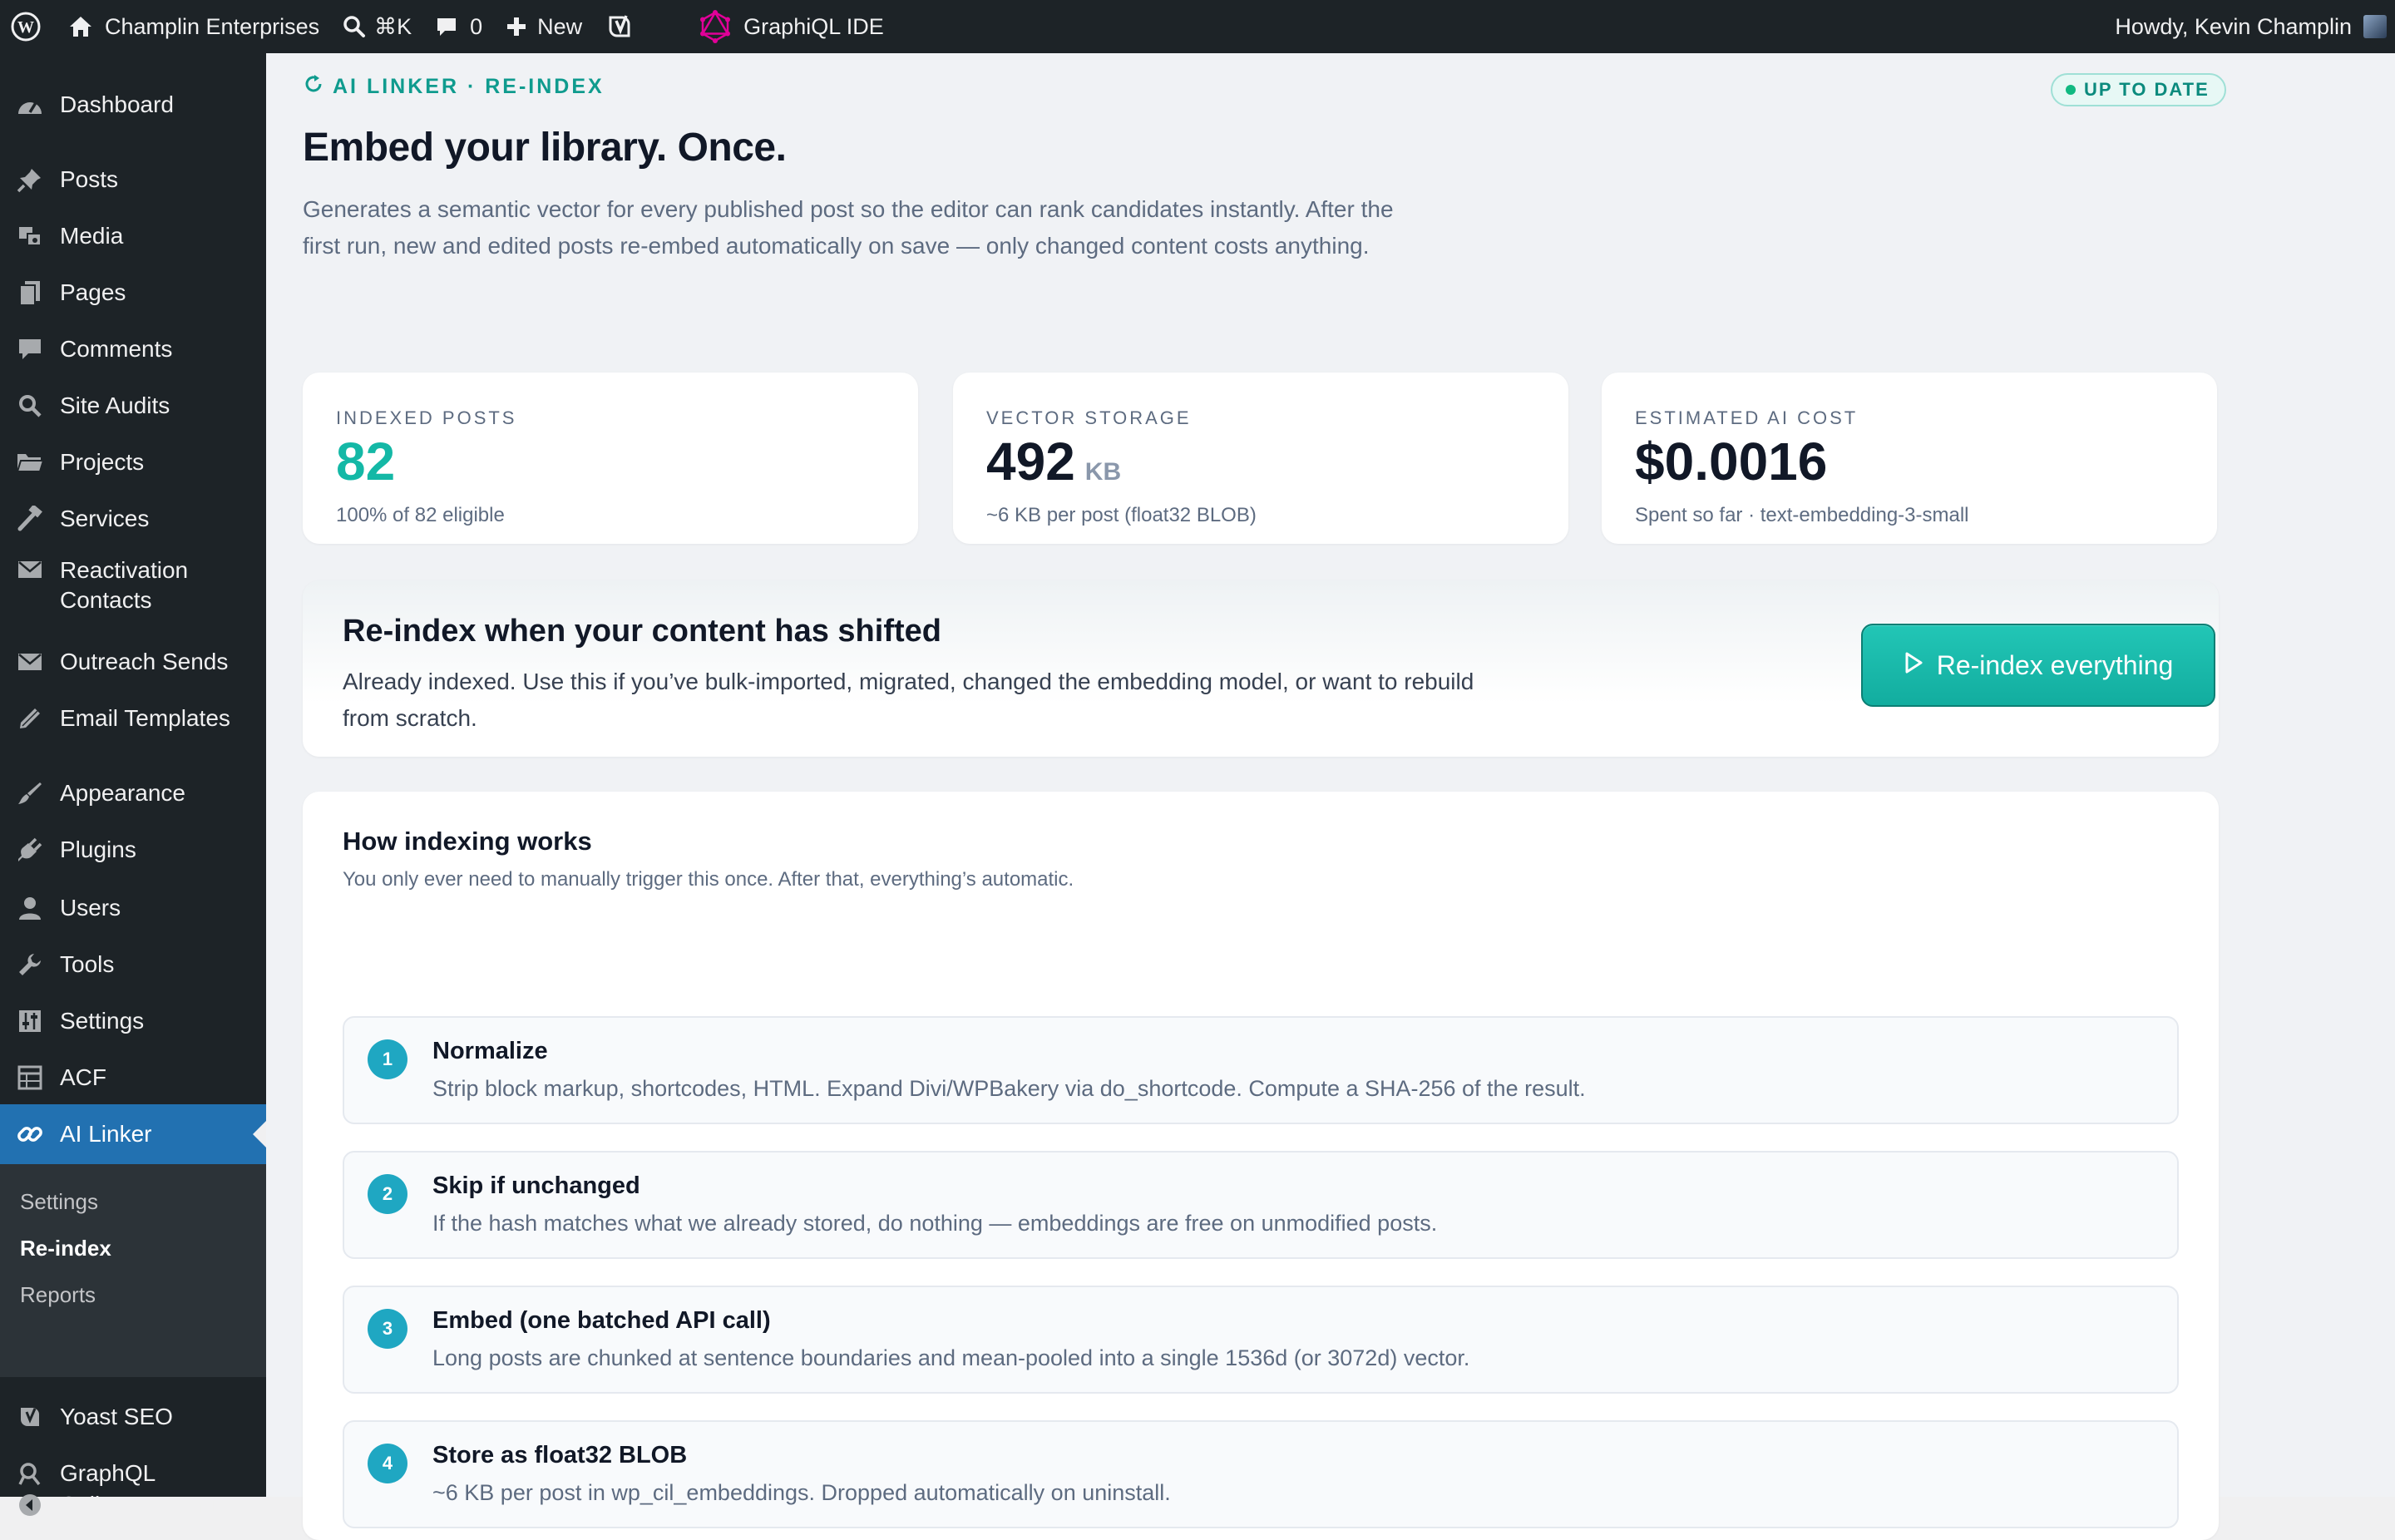 The height and width of the screenshot is (1540, 2395). Describe the element at coordinates (58, 1295) in the screenshot. I see `submenu-item-reports: Reports` at that location.